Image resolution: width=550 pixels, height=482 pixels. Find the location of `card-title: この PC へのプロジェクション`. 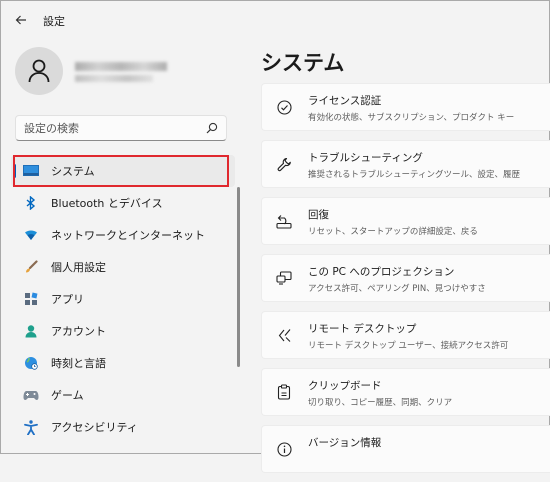

card-title: この PC へのプロジェクション is located at coordinates (381, 272).